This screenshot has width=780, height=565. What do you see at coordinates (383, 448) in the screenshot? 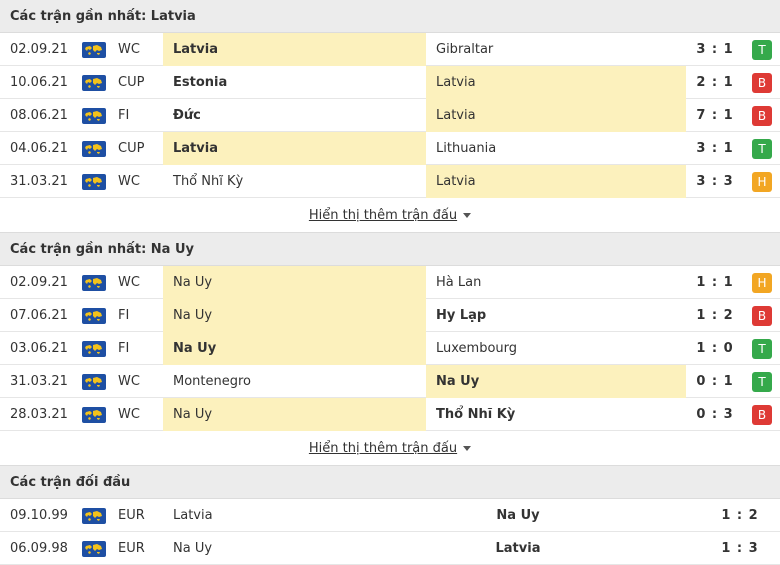
I see `norway-show-more-label: Hiển thị thêm trận đấu` at bounding box center [383, 448].